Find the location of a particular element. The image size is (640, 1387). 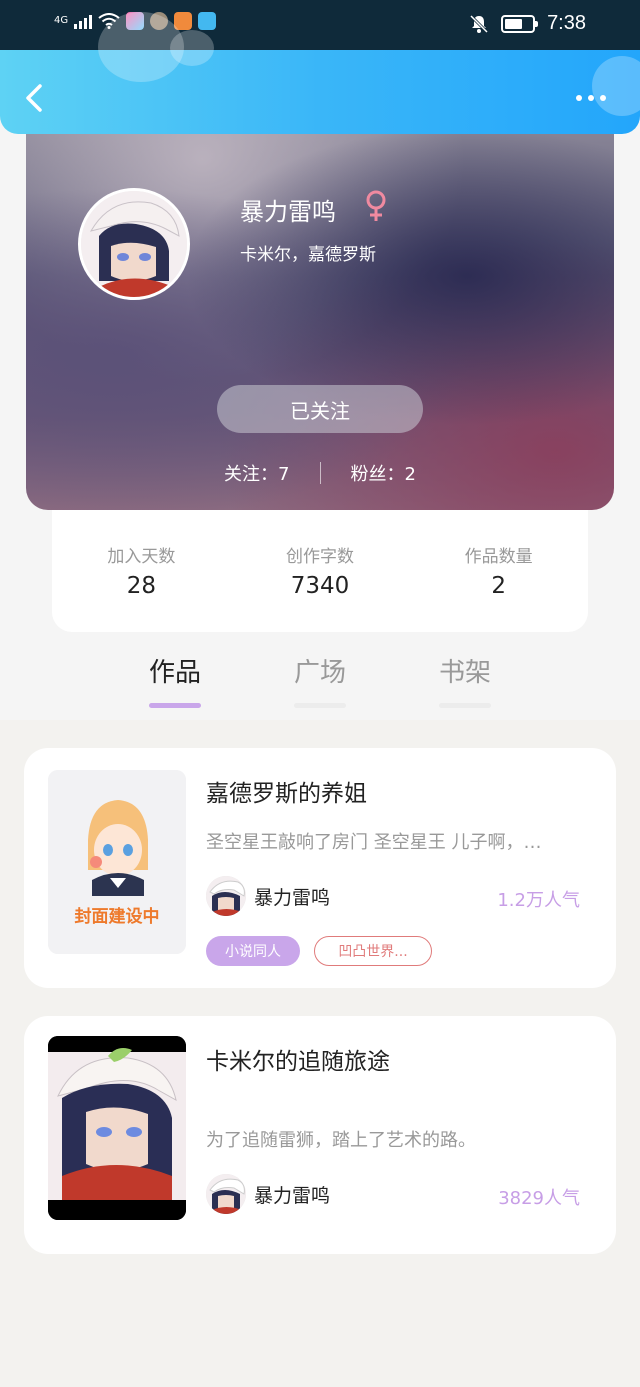

stat-label: 加入天数 is located at coordinates (141, 557).